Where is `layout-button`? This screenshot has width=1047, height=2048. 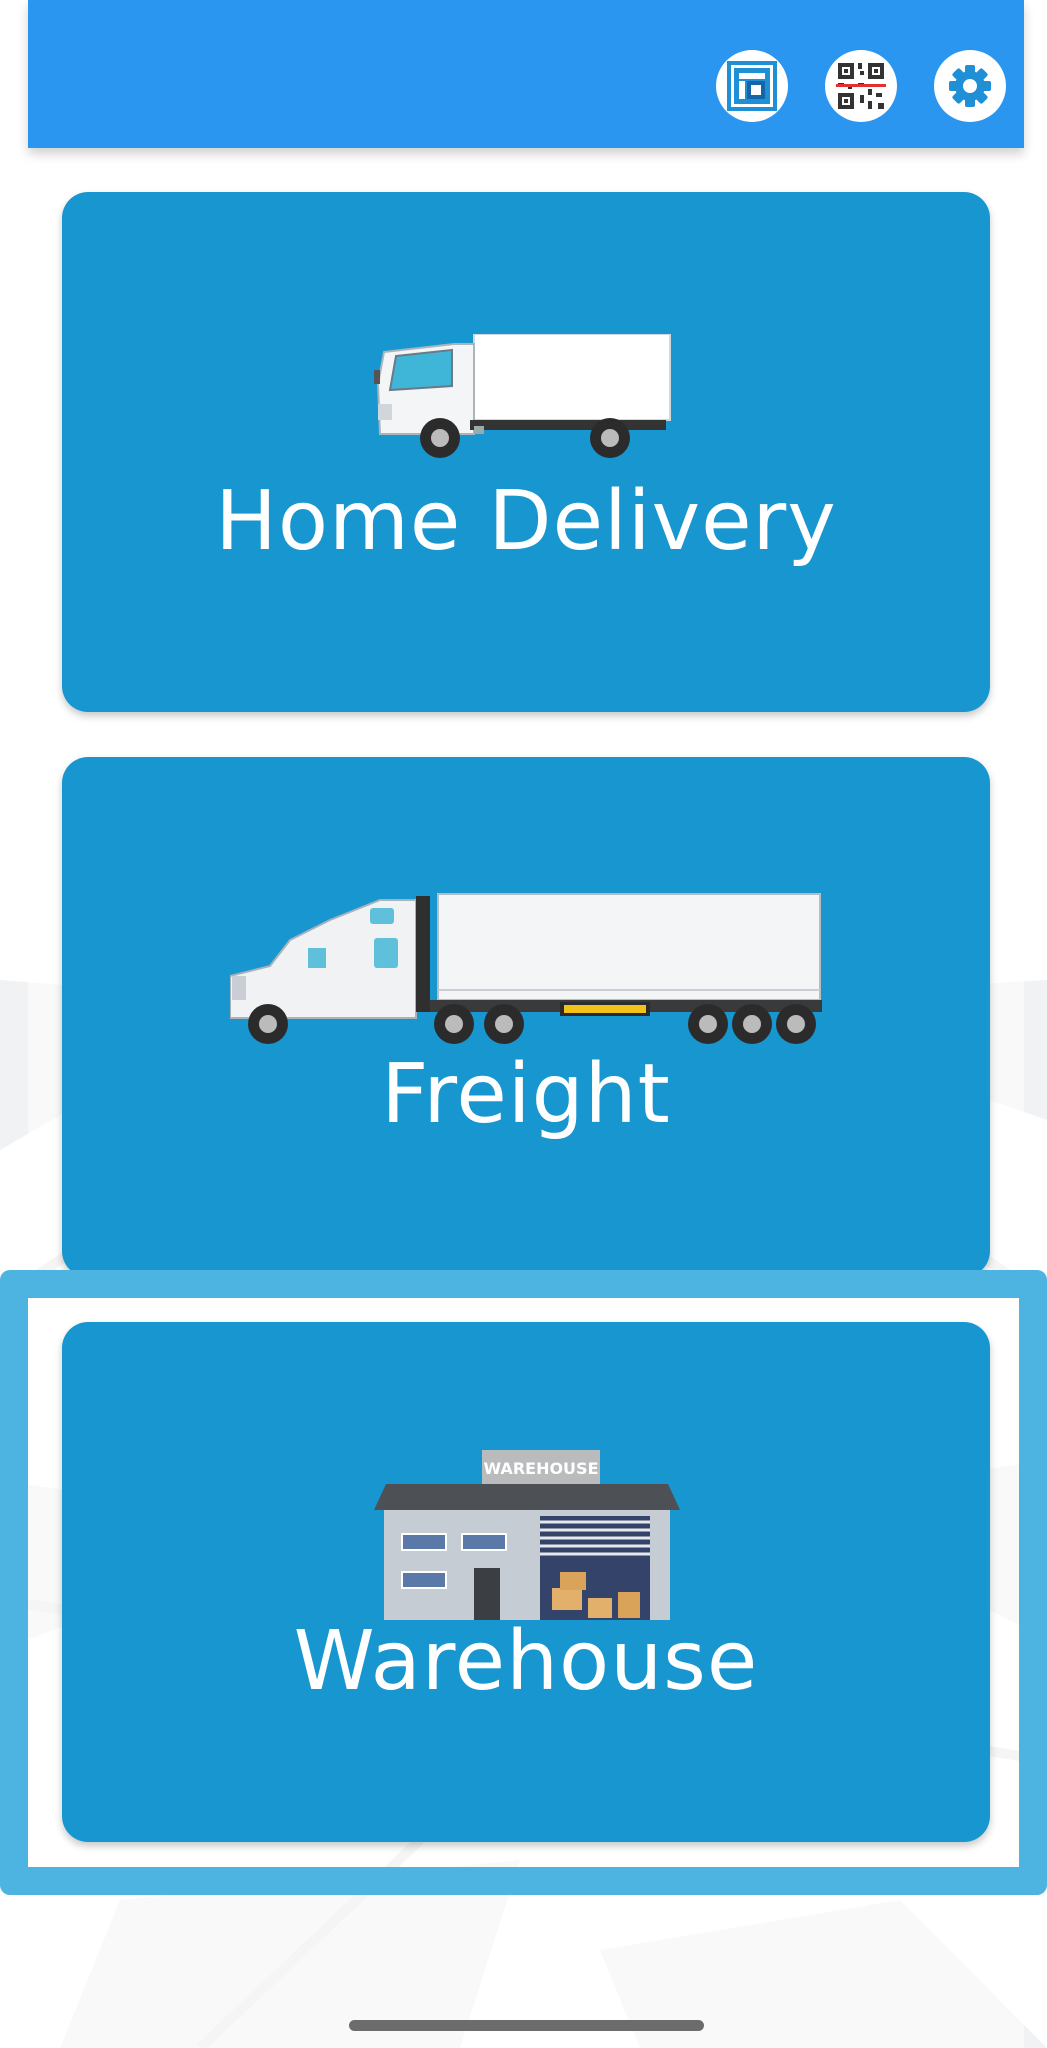 layout-button is located at coordinates (752, 86).